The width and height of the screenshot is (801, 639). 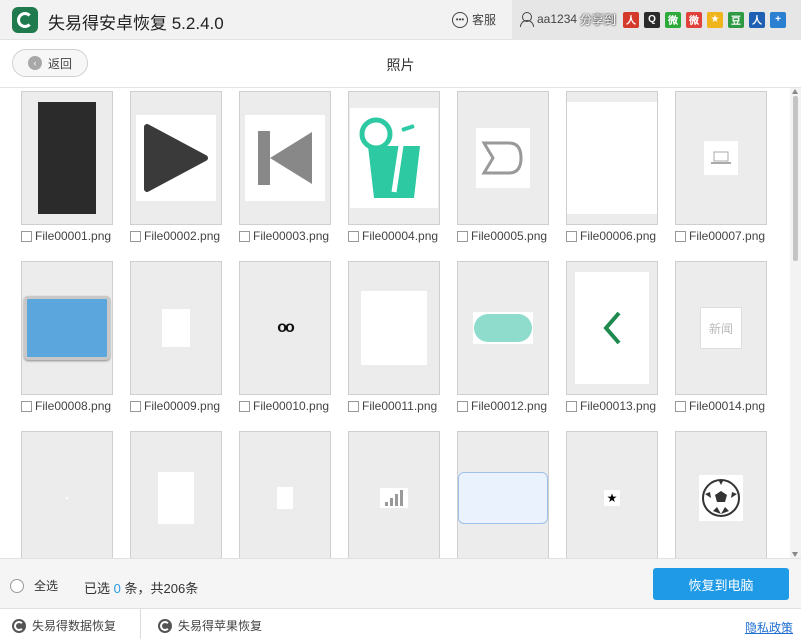 I want to click on user-account-button: aa1234, so click(x=548, y=19).